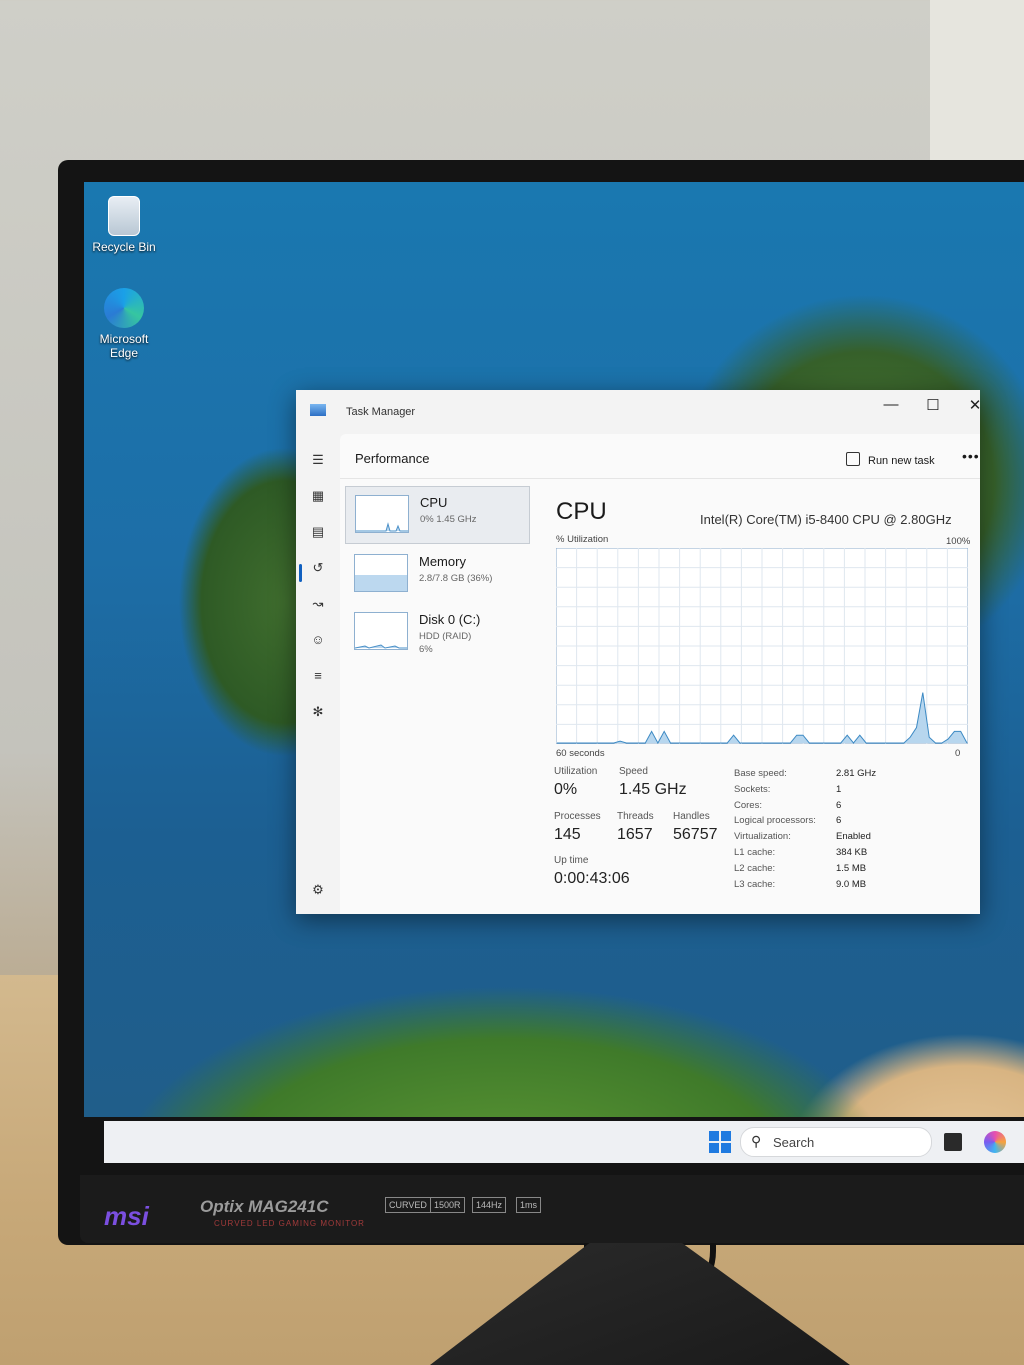 The height and width of the screenshot is (1365, 1024). What do you see at coordinates (571, 860) in the screenshot?
I see `stat-label: Up time` at bounding box center [571, 860].